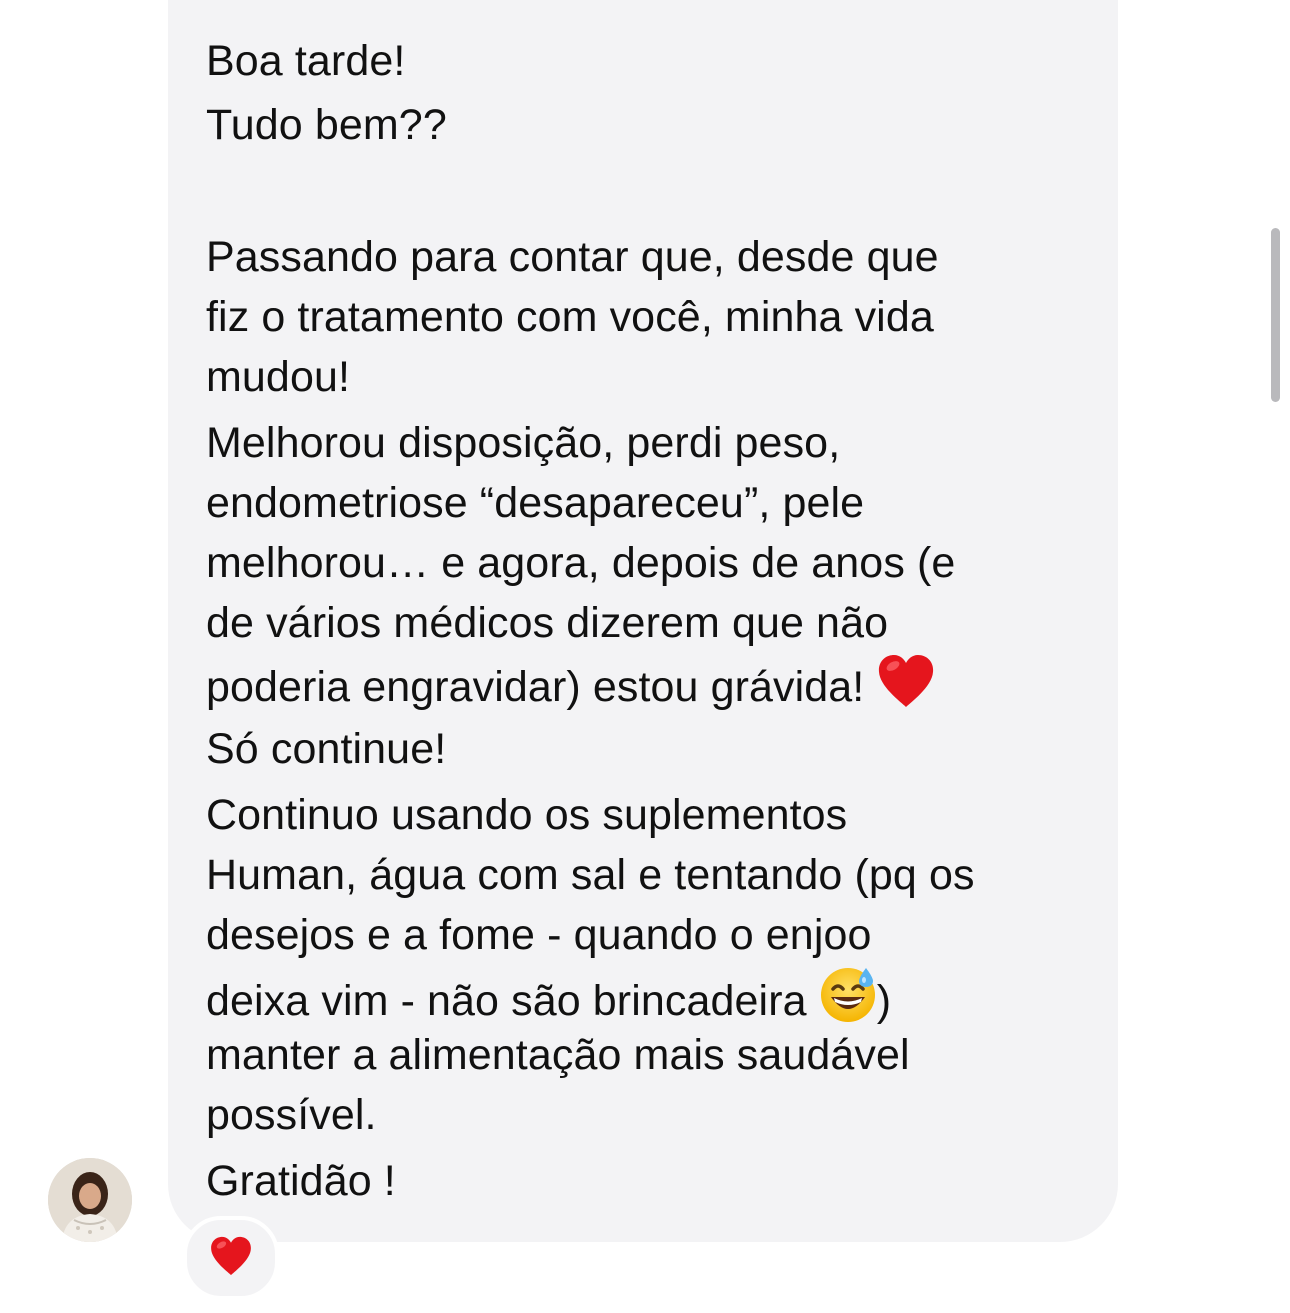  What do you see at coordinates (306, 61) in the screenshot?
I see `message-line: Boa tarde!` at bounding box center [306, 61].